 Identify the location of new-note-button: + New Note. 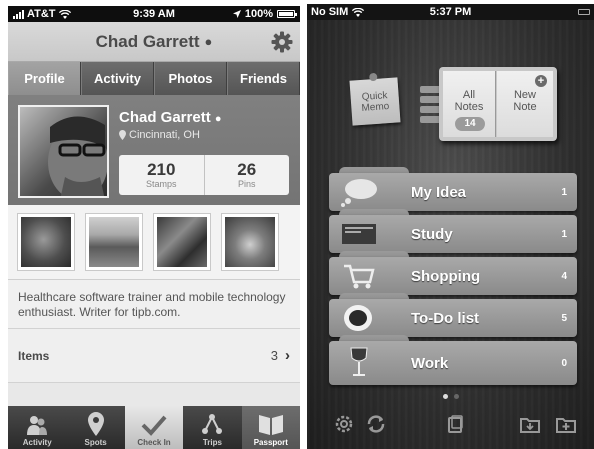
(525, 104).